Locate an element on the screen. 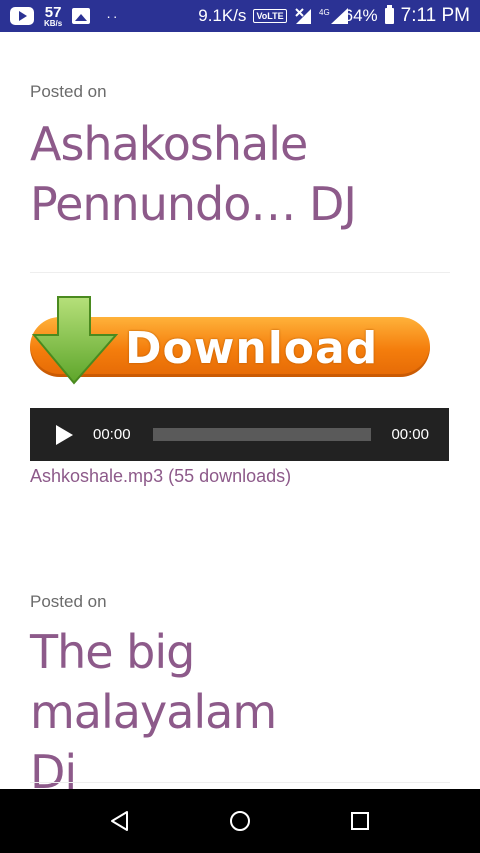 This screenshot has width=480, height=853. duration: 00:00 is located at coordinates (410, 434).